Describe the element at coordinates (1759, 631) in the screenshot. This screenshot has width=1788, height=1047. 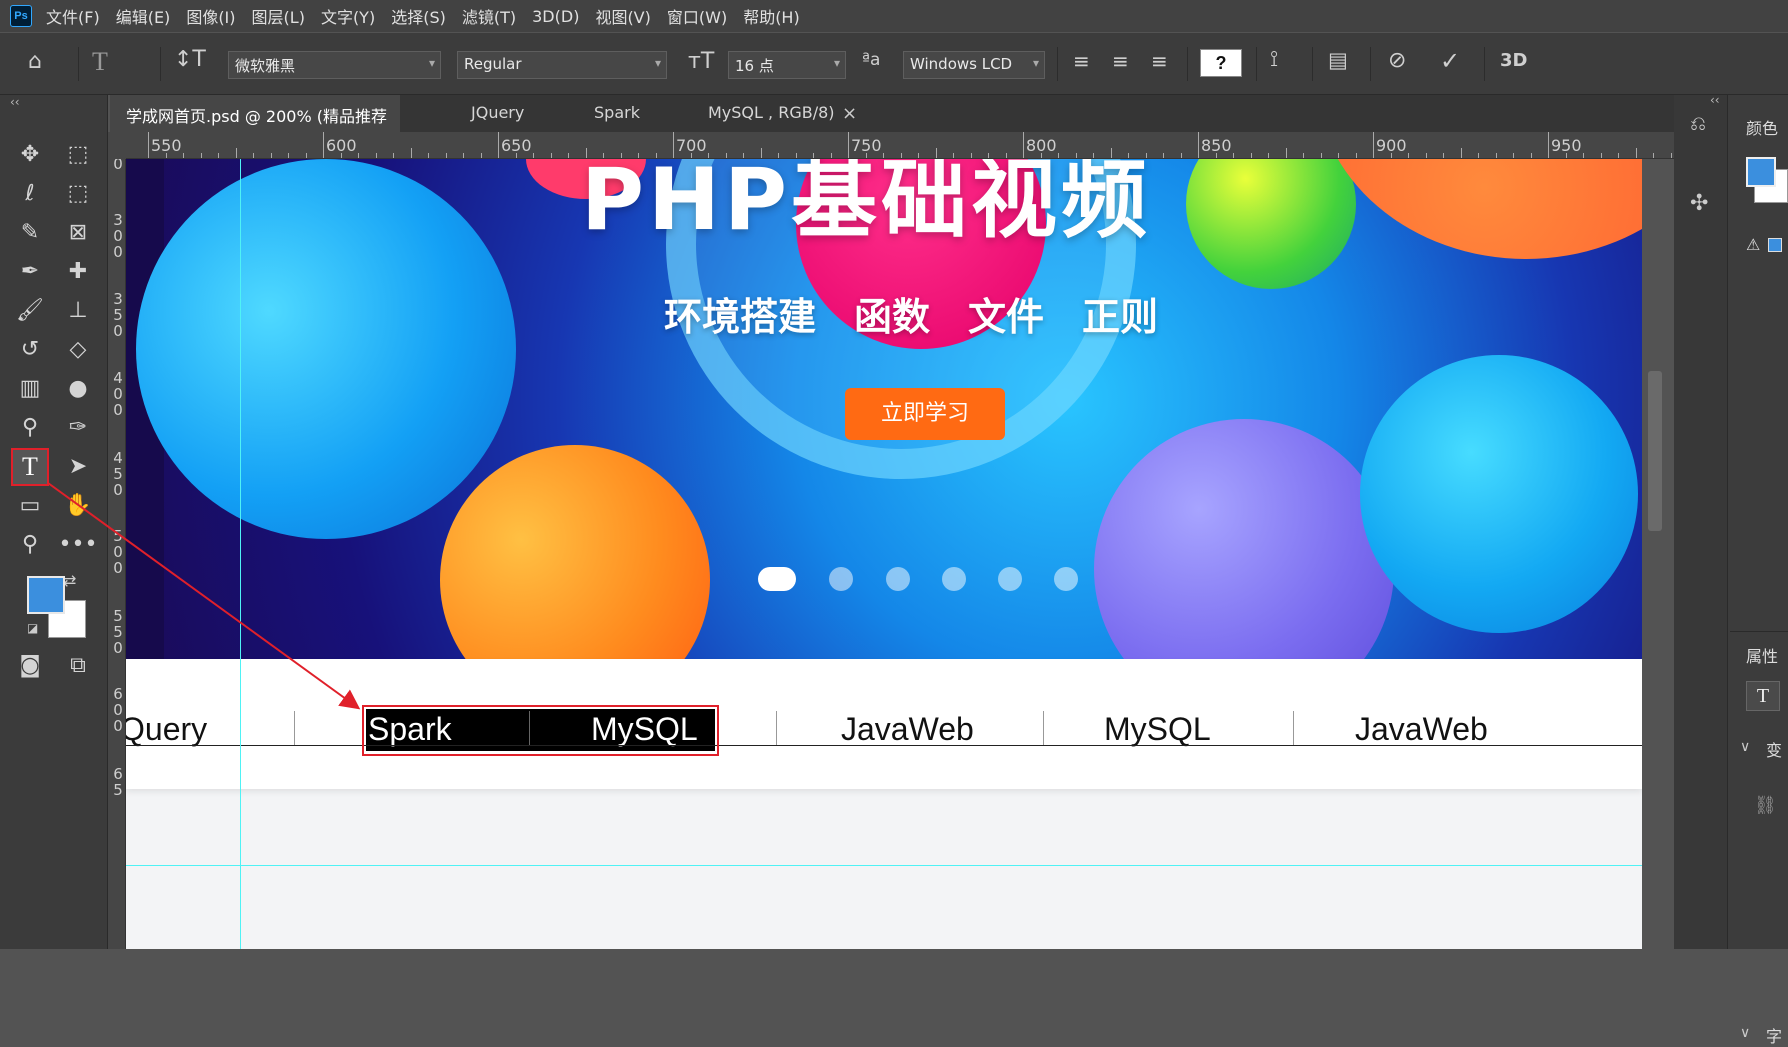
I see `panel-divider` at that location.